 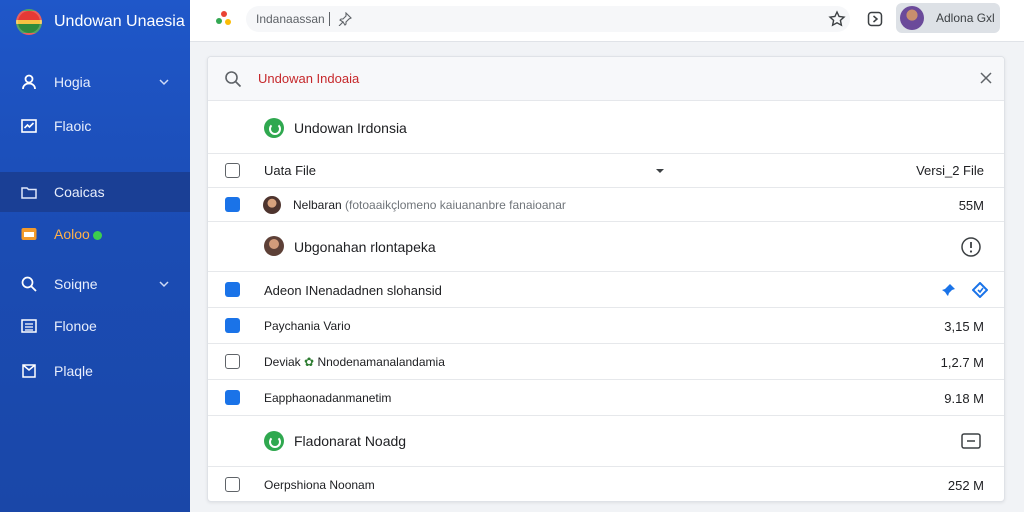 What do you see at coordinates (95, 371) in the screenshot?
I see `sidebar-item-plaqle: Plaqle` at bounding box center [95, 371].